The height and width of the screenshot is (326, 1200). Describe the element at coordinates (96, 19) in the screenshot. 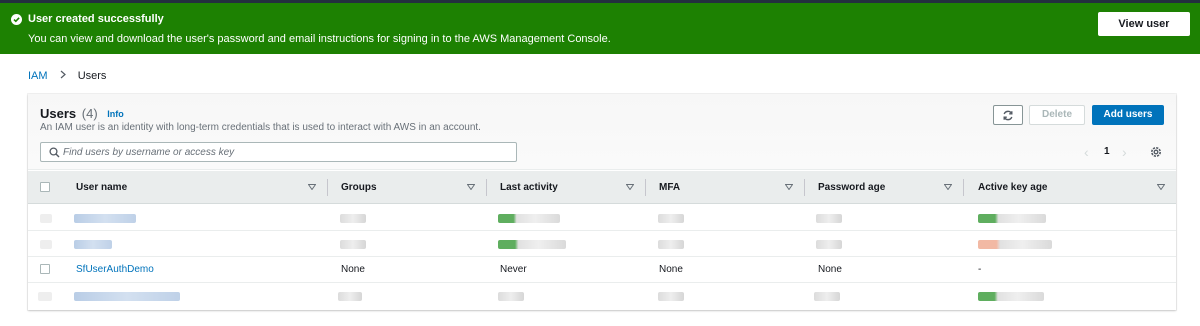

I see `flash-title: User created successfully` at that location.